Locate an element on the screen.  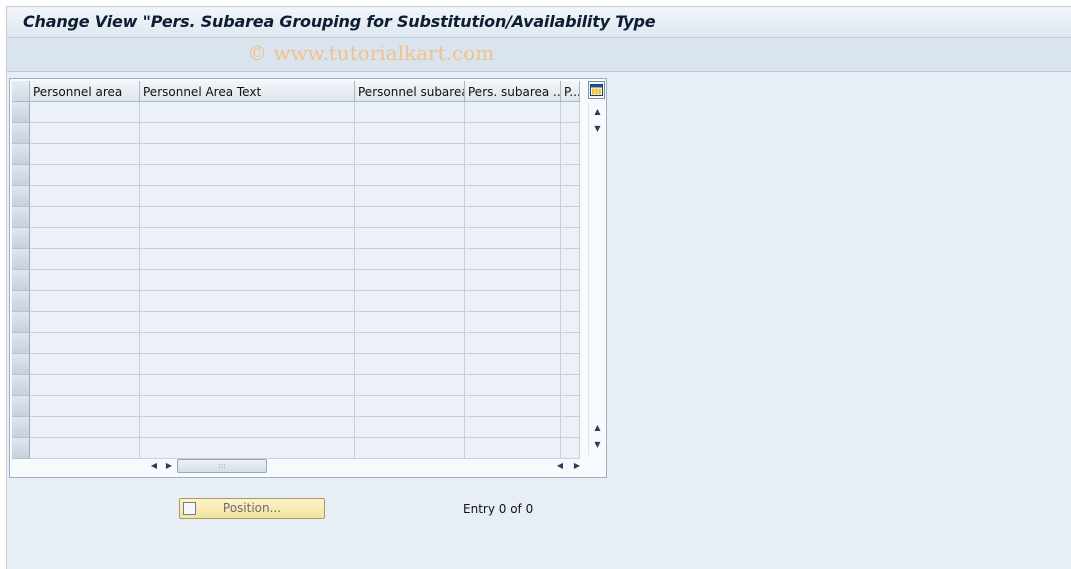
column-header-personnel-subarea: Personnel subarea is located at coordinates (410, 91).